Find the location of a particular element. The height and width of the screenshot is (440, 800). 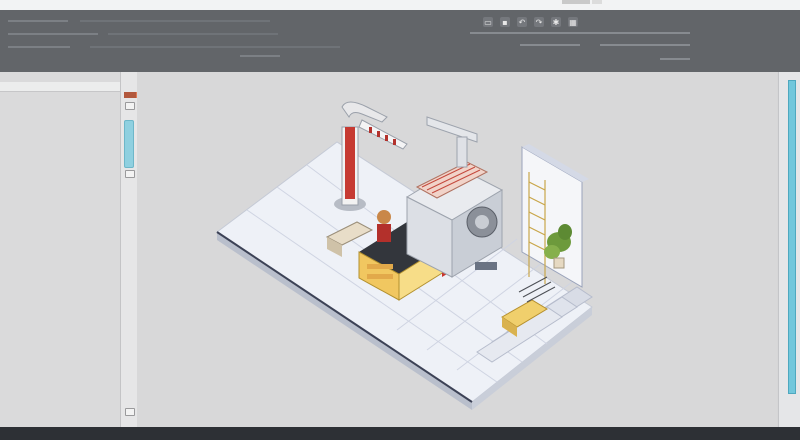

tool-strip is located at coordinates (129, 249).